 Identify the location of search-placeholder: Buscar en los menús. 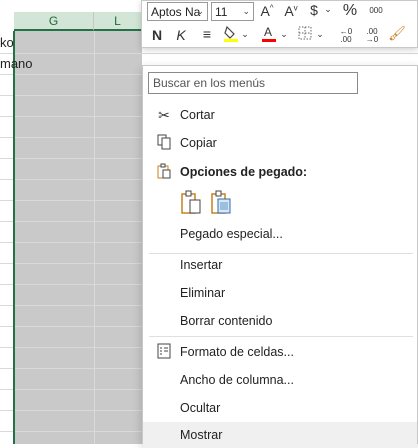
(209, 83).